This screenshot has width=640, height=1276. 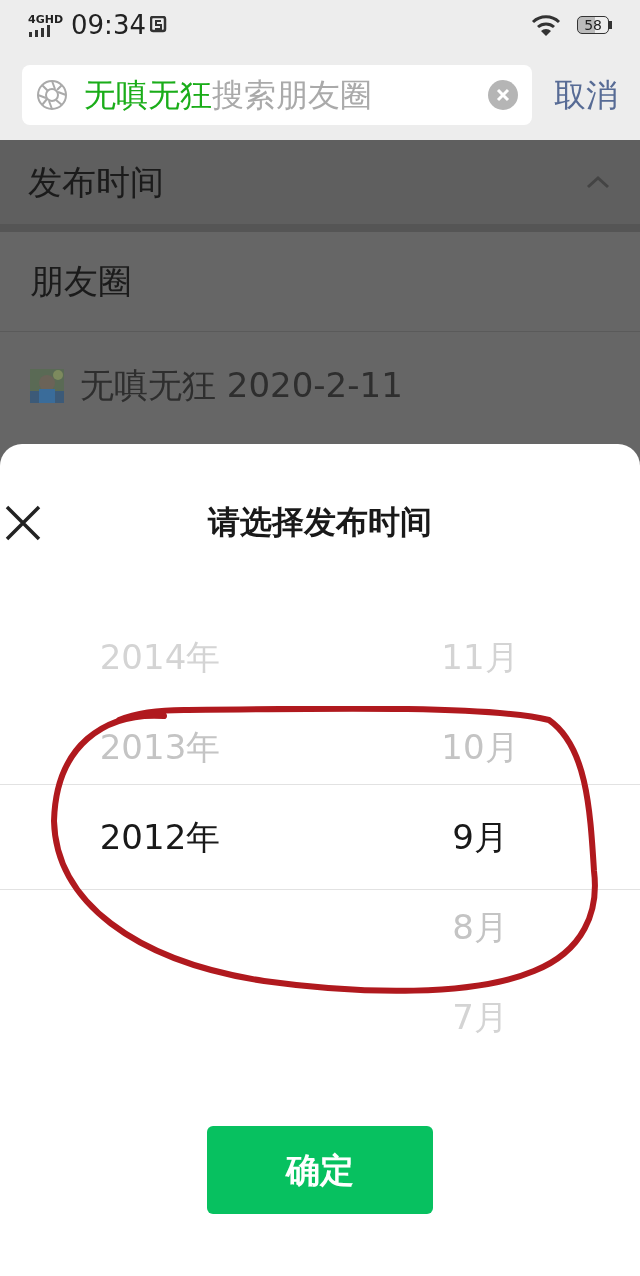 What do you see at coordinates (108, 25) in the screenshot?
I see `clock: 09:34` at bounding box center [108, 25].